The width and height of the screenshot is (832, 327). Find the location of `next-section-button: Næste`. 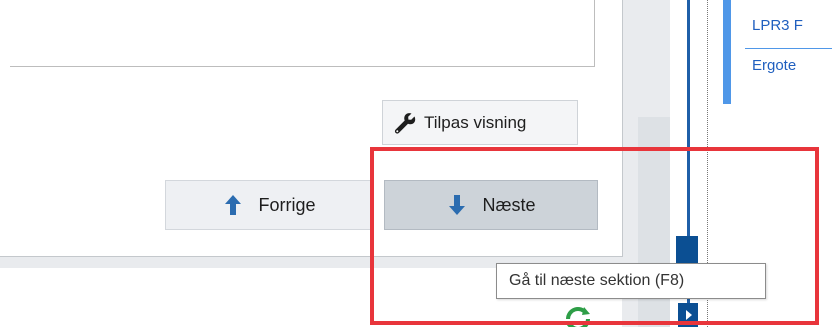

next-section-button: Næste is located at coordinates (491, 205).